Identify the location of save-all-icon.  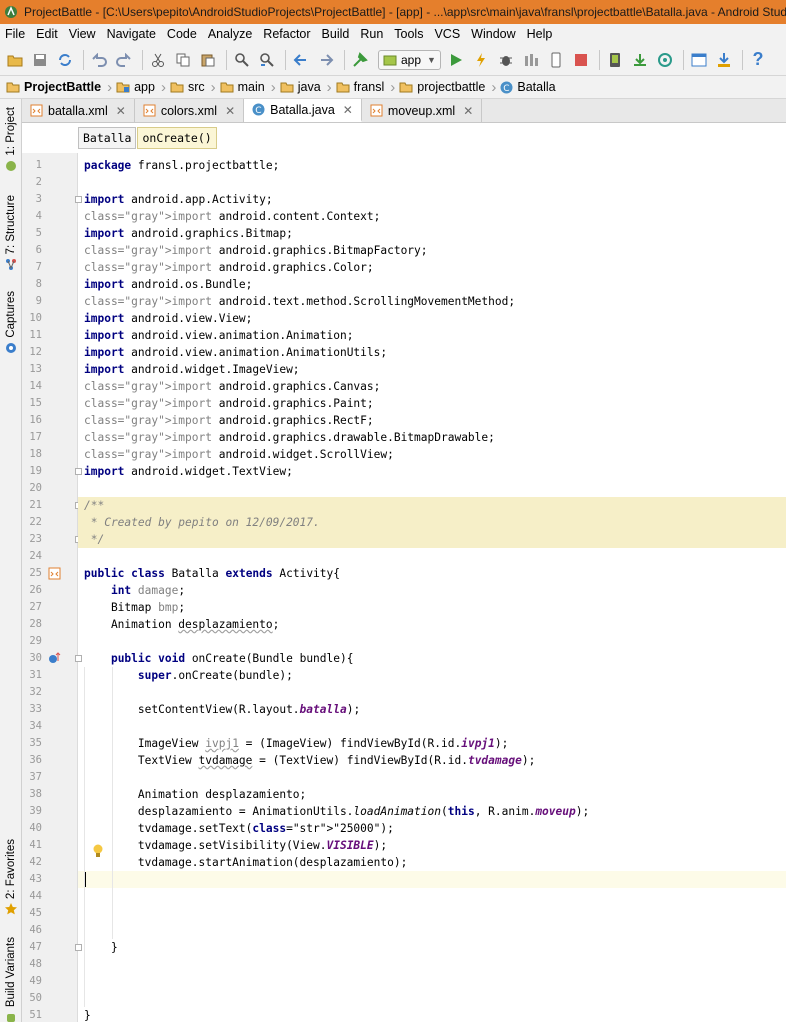
(40, 60).